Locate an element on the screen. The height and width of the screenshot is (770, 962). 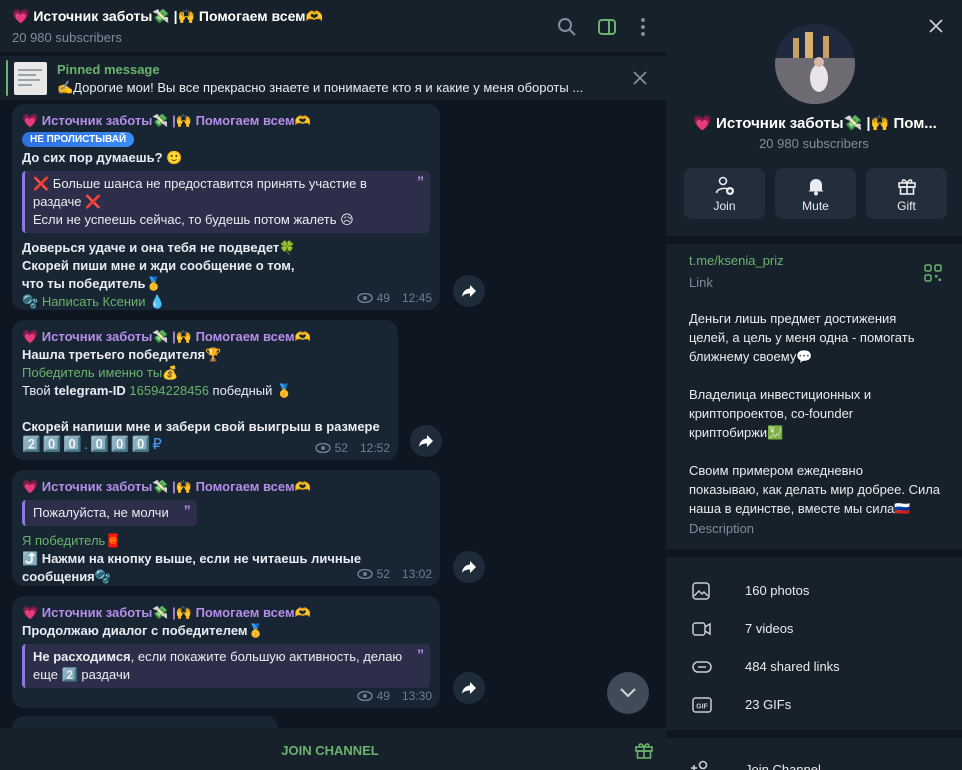
link-icon is located at coordinates (702, 667).